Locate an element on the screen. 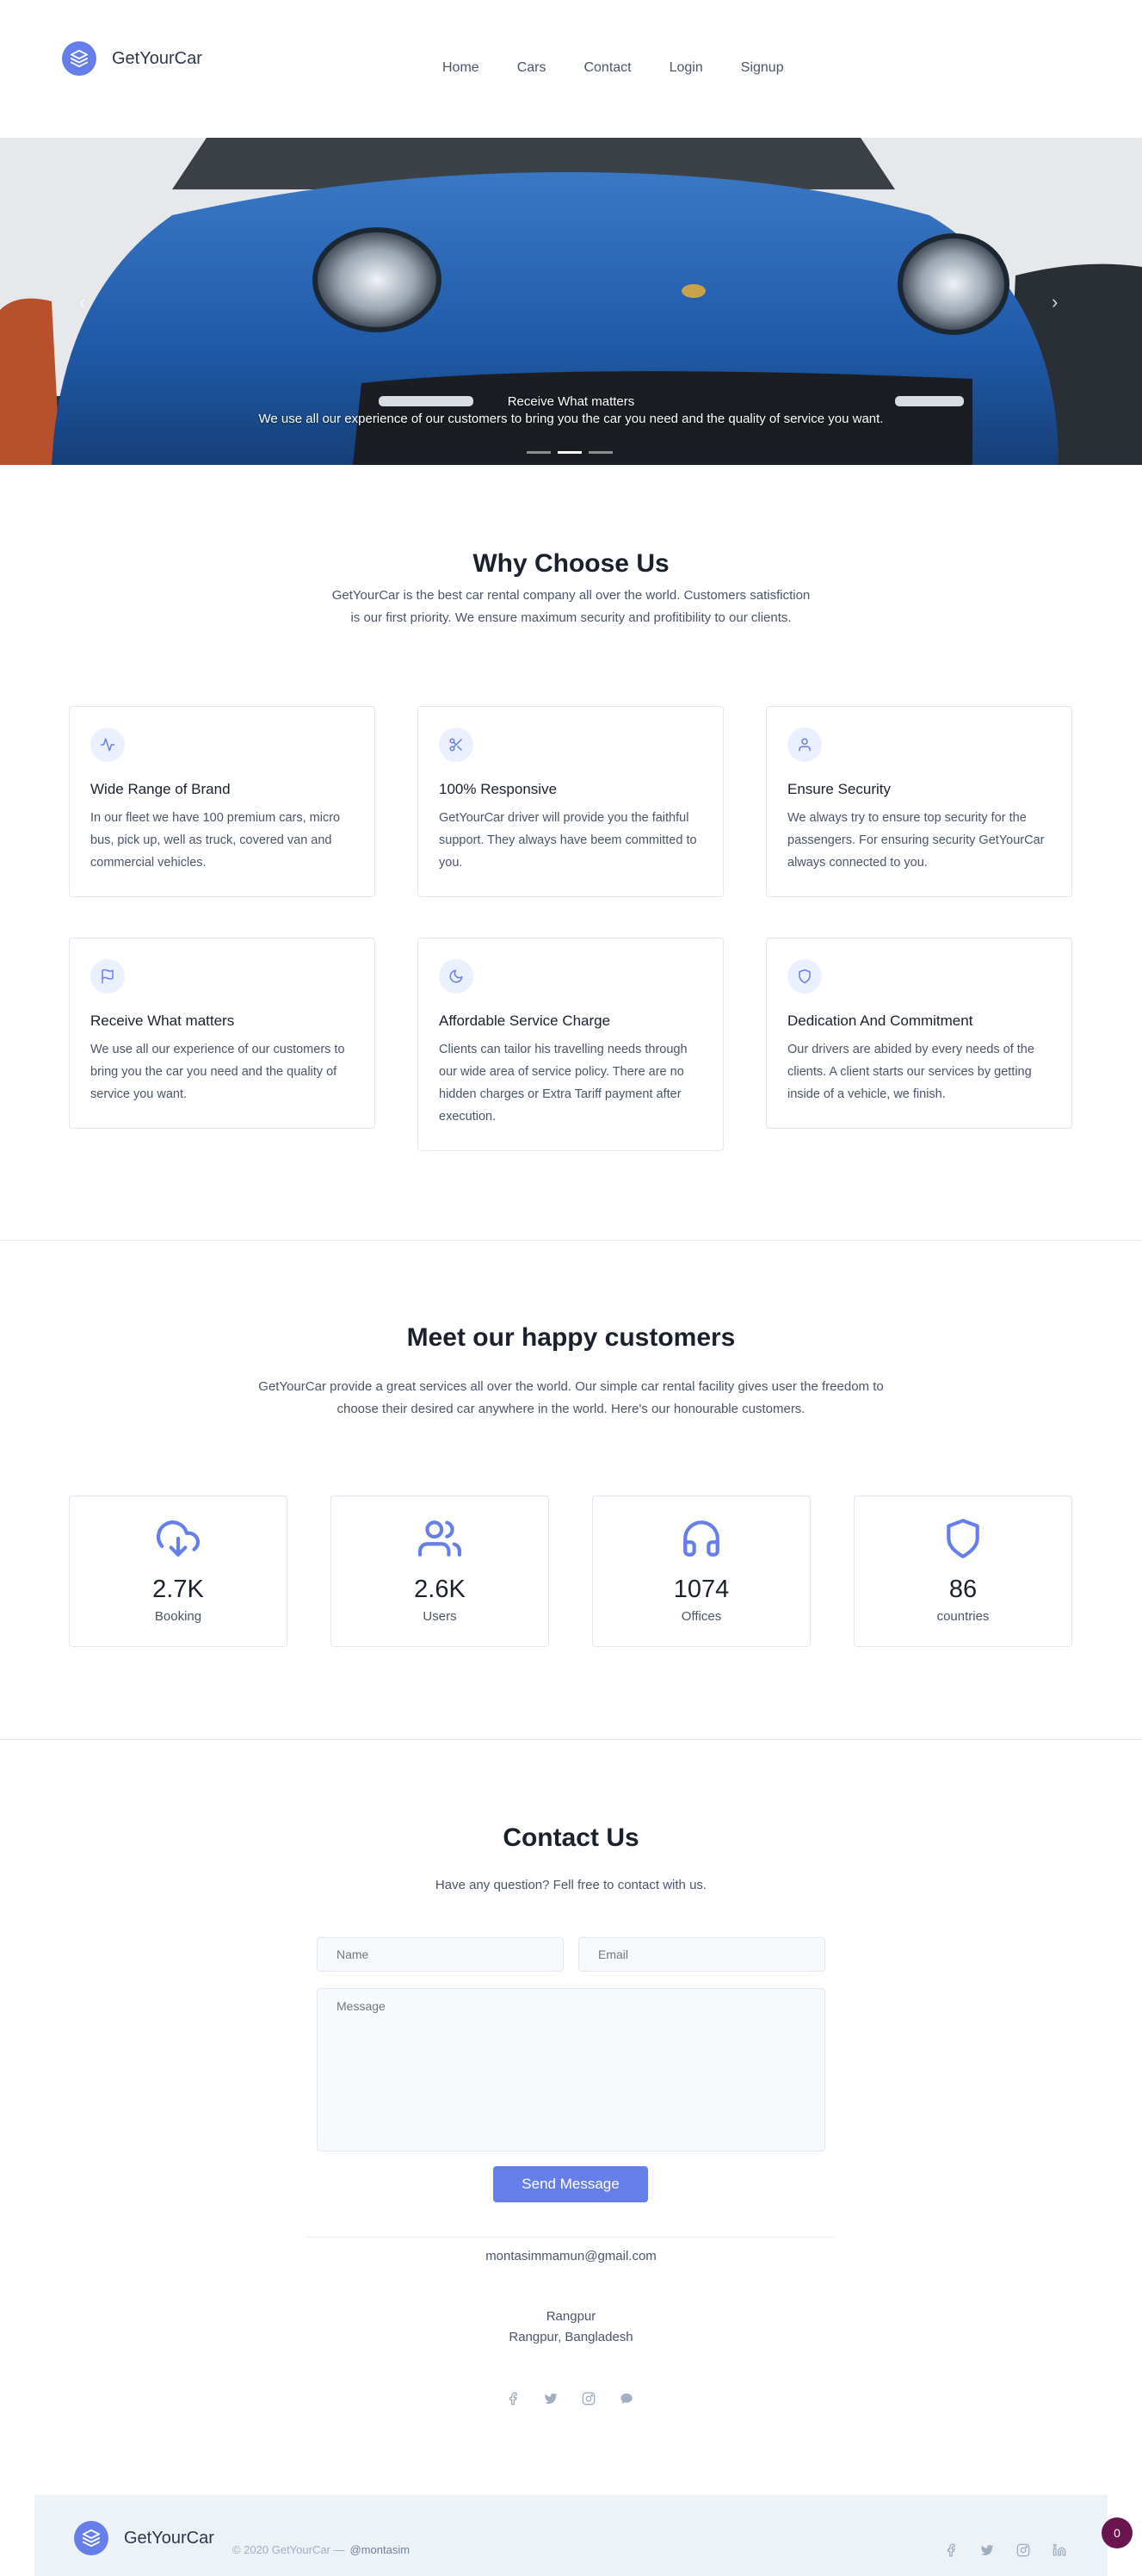 The width and height of the screenshot is (1142, 2576). stat-label: Users is located at coordinates (440, 1616).